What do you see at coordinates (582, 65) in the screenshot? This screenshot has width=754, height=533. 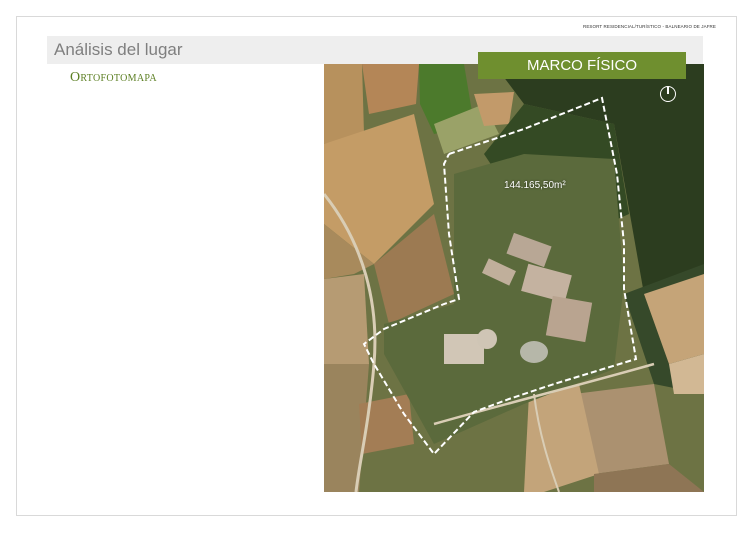 I see `section-badge: MARCO FÍSICO` at bounding box center [582, 65].